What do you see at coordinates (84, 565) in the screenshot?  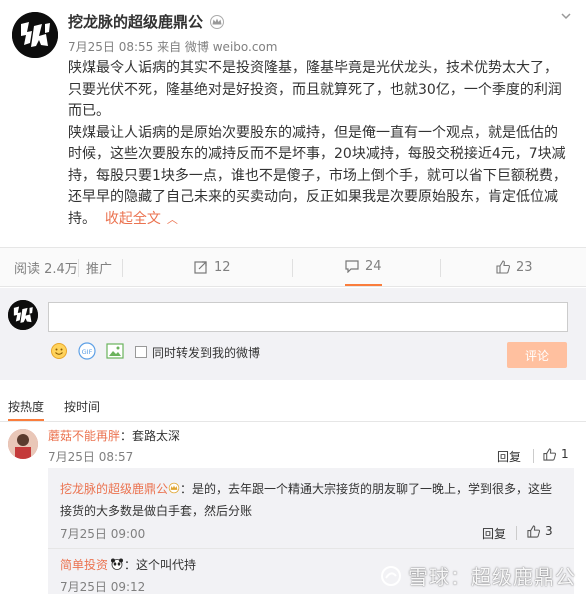 I see `reply-author-name: 简单投资` at bounding box center [84, 565].